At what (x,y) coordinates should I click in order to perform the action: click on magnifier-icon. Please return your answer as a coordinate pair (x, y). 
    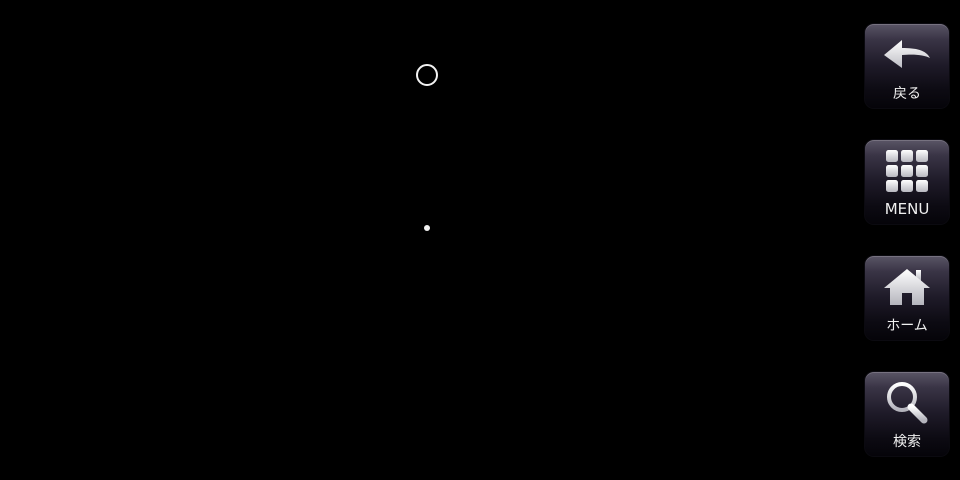
    Looking at the image, I should click on (907, 403).